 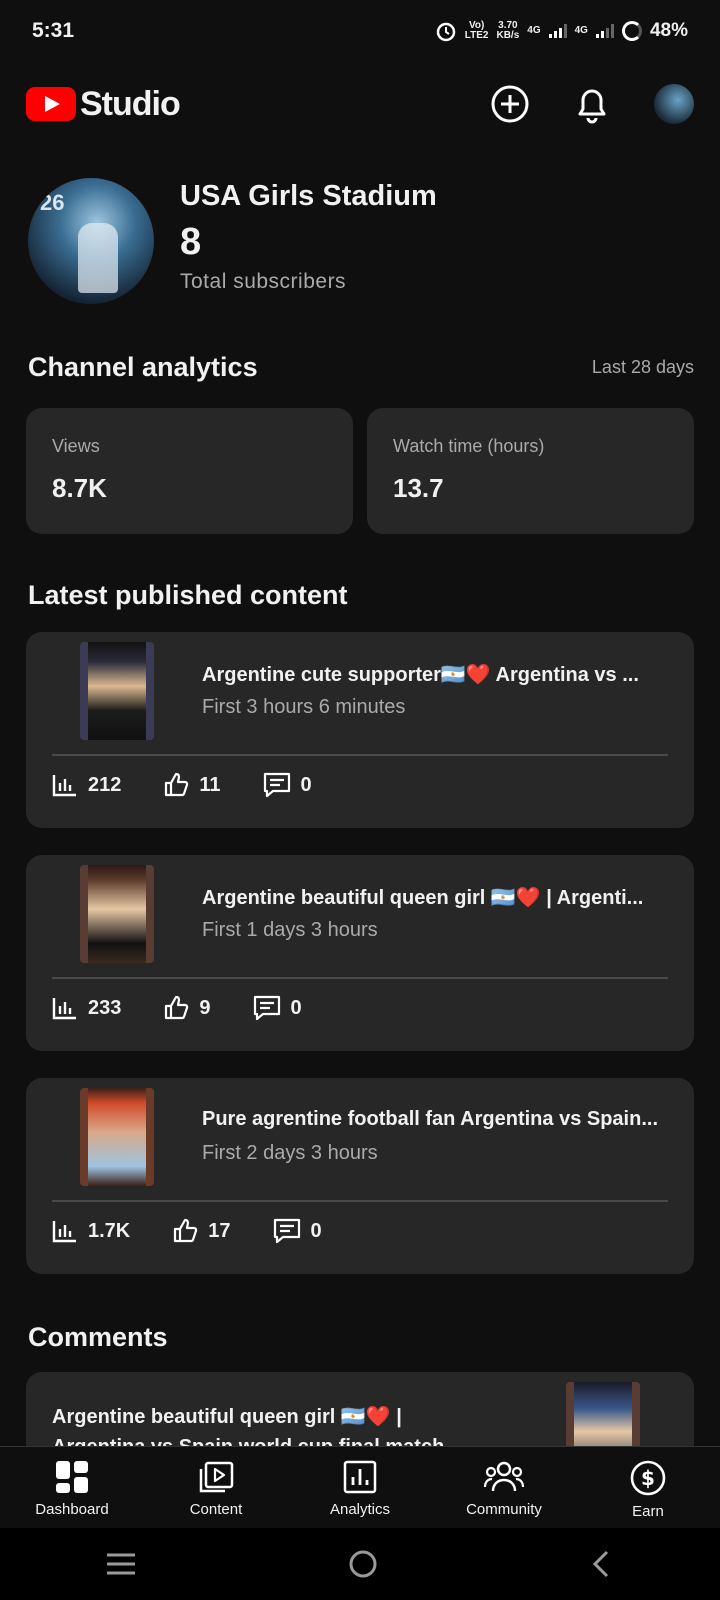 I want to click on system-nav-bar, so click(x=360, y=1564).